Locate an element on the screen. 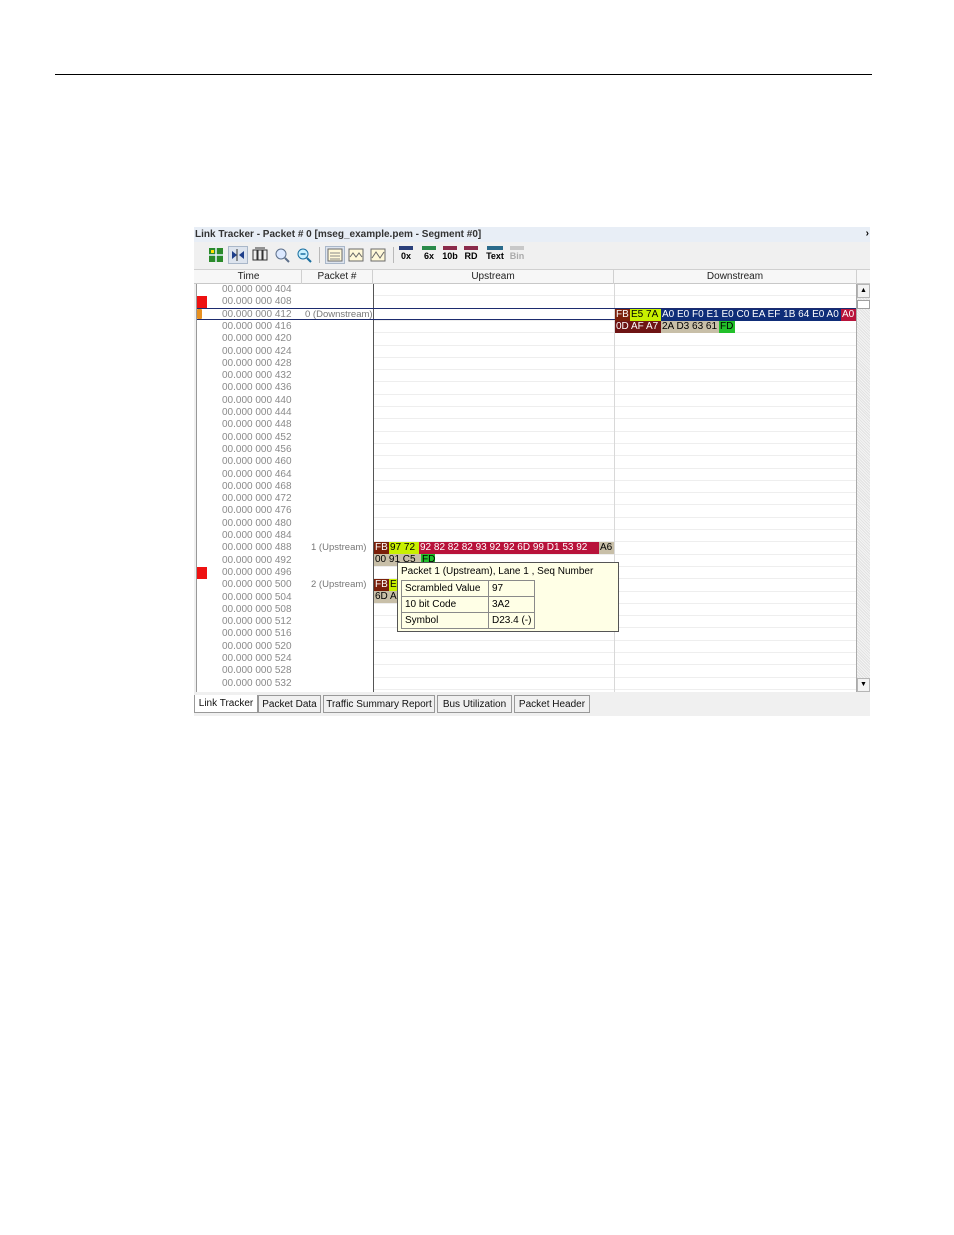 The image size is (954, 1235). packet-upstream-divider is located at coordinates (373, 488).